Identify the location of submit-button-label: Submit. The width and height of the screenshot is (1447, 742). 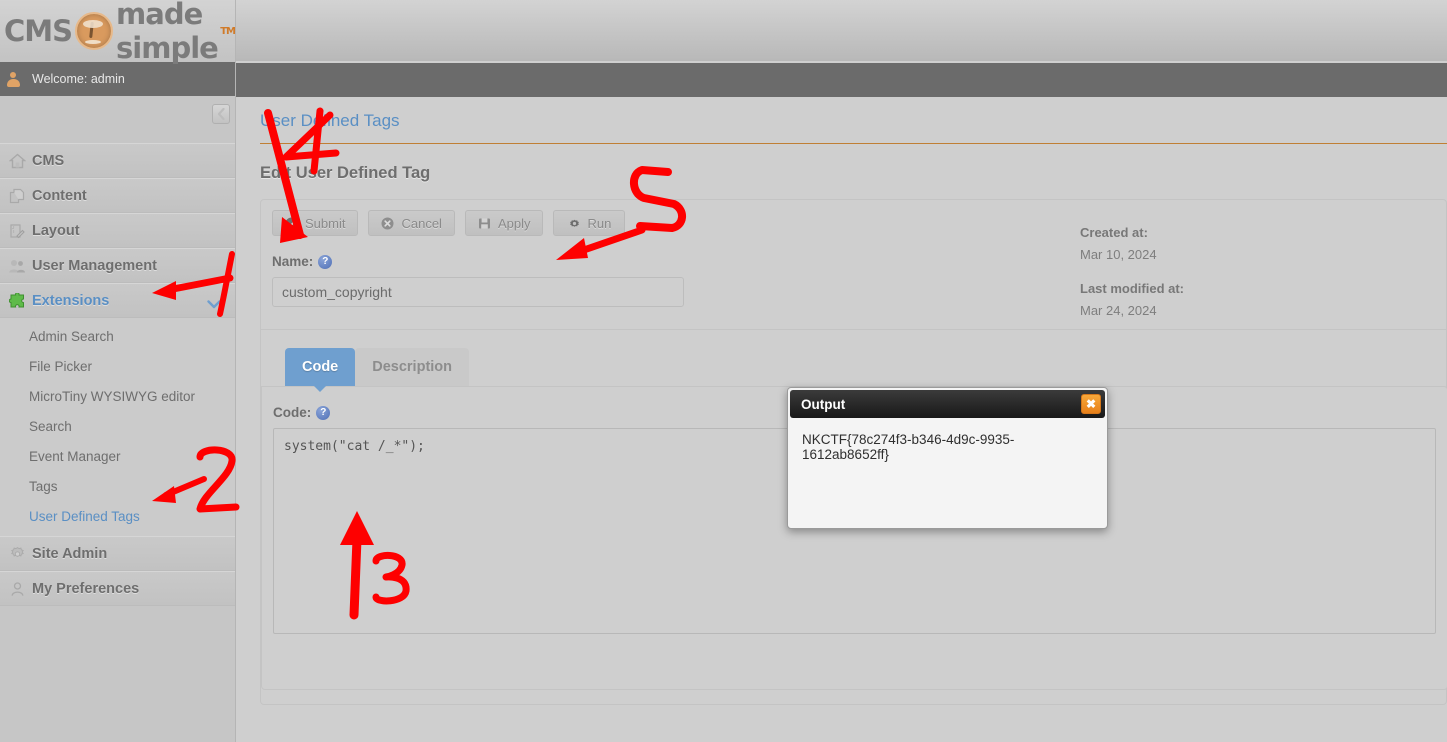
(325, 223).